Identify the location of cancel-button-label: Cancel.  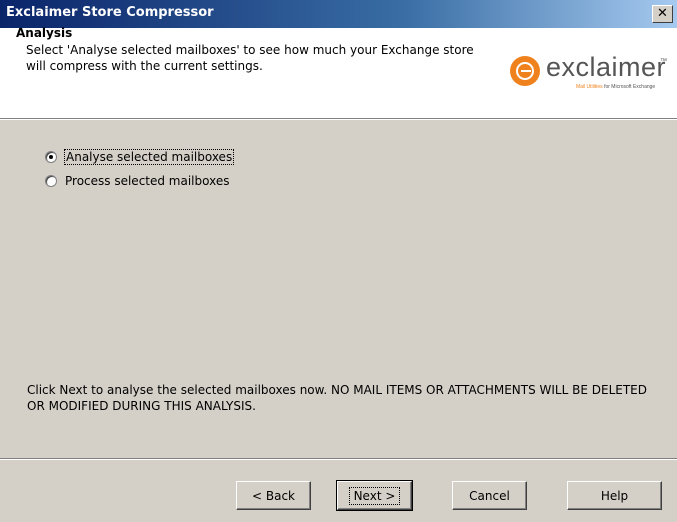
(489, 495).